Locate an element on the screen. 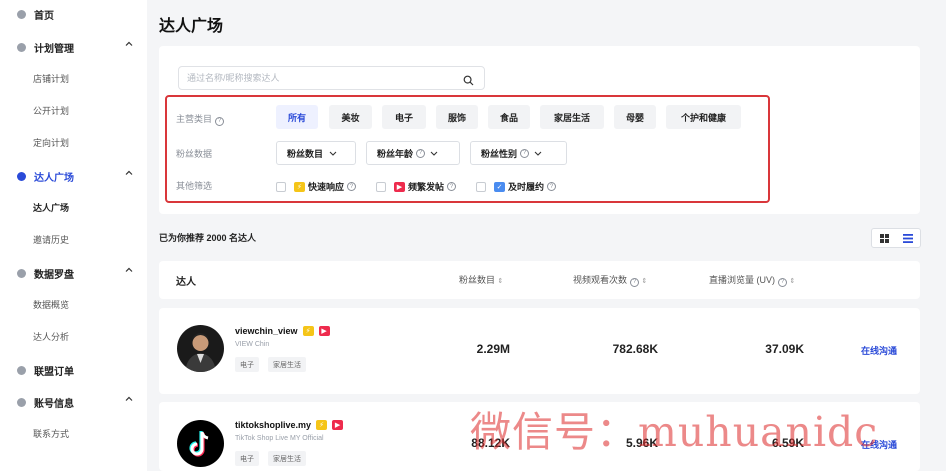 The height and width of the screenshot is (471, 946). sidebar-item-store-plan: 店铺计划 is located at coordinates (73, 78).